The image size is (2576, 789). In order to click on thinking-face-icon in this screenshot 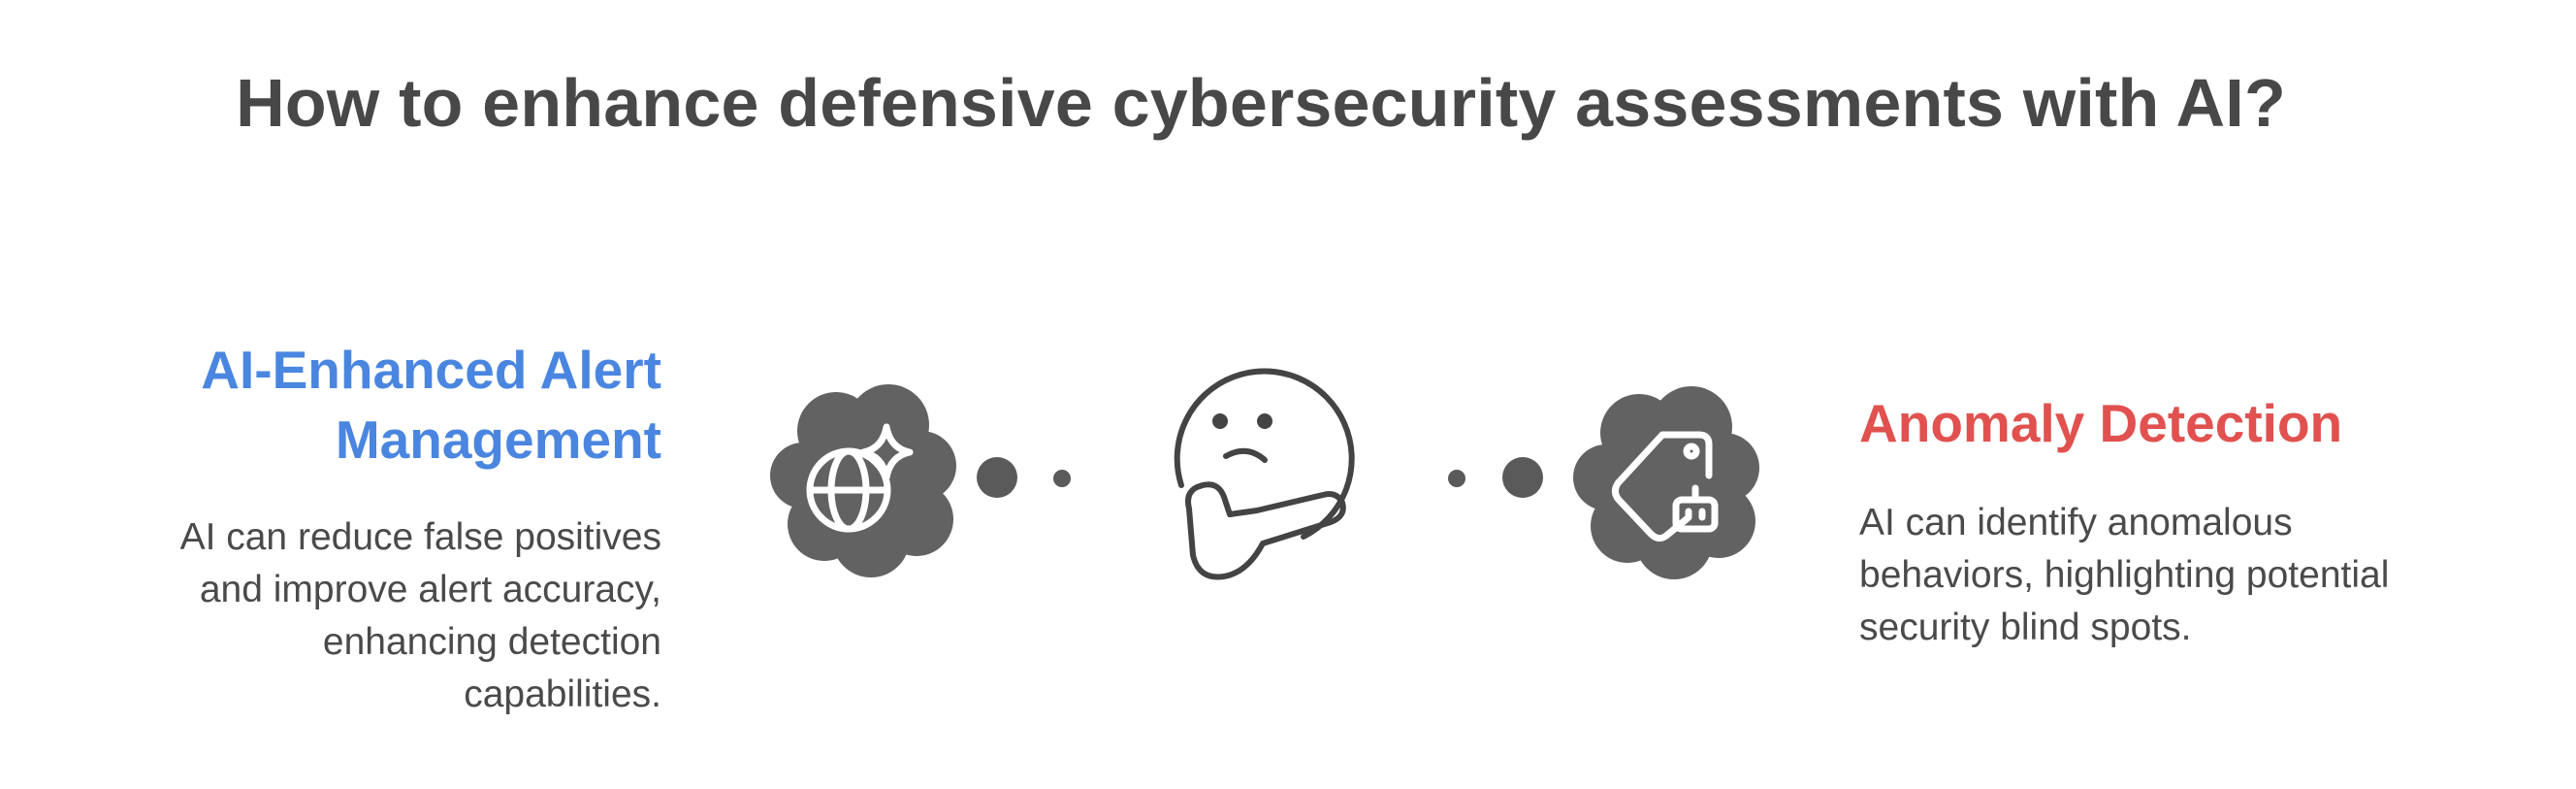, I will do `click(1264, 474)`.